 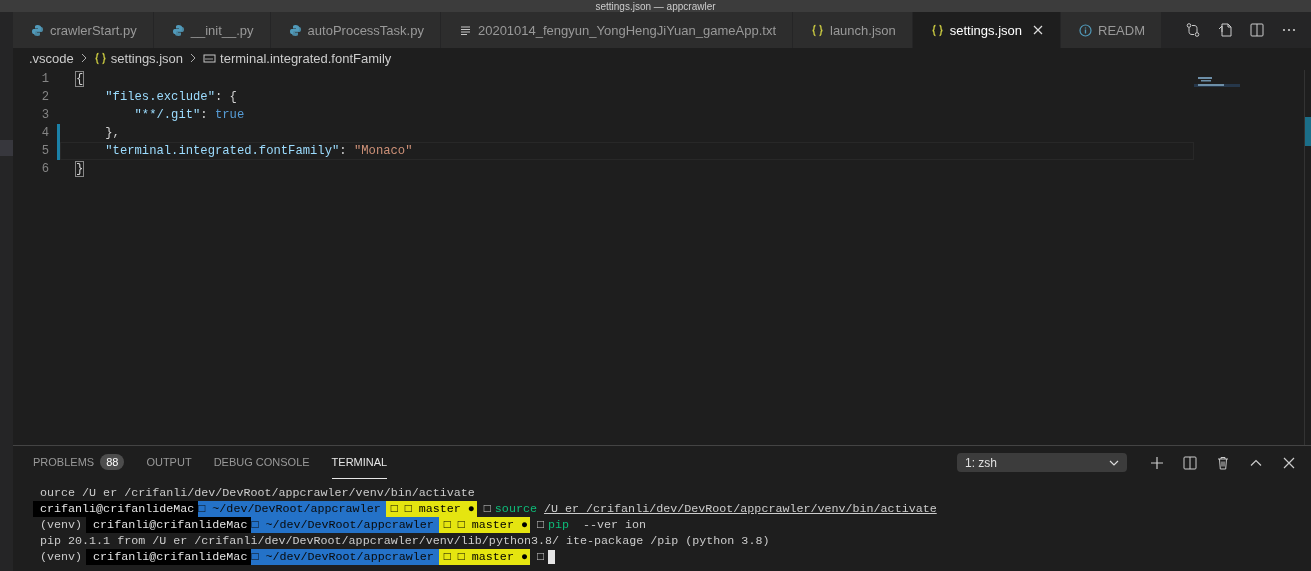 What do you see at coordinates (138, 115) in the screenshot?
I see `json-key: "**/.git"` at bounding box center [138, 115].